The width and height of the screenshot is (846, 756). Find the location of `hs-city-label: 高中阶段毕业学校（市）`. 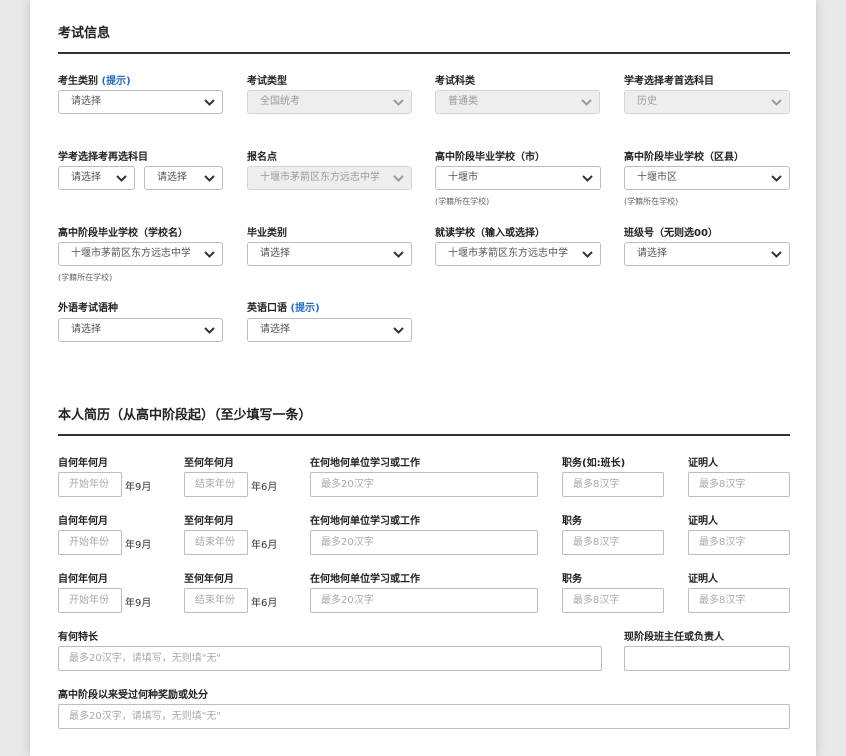

hs-city-label: 高中阶段毕业学校（市） is located at coordinates (490, 157).